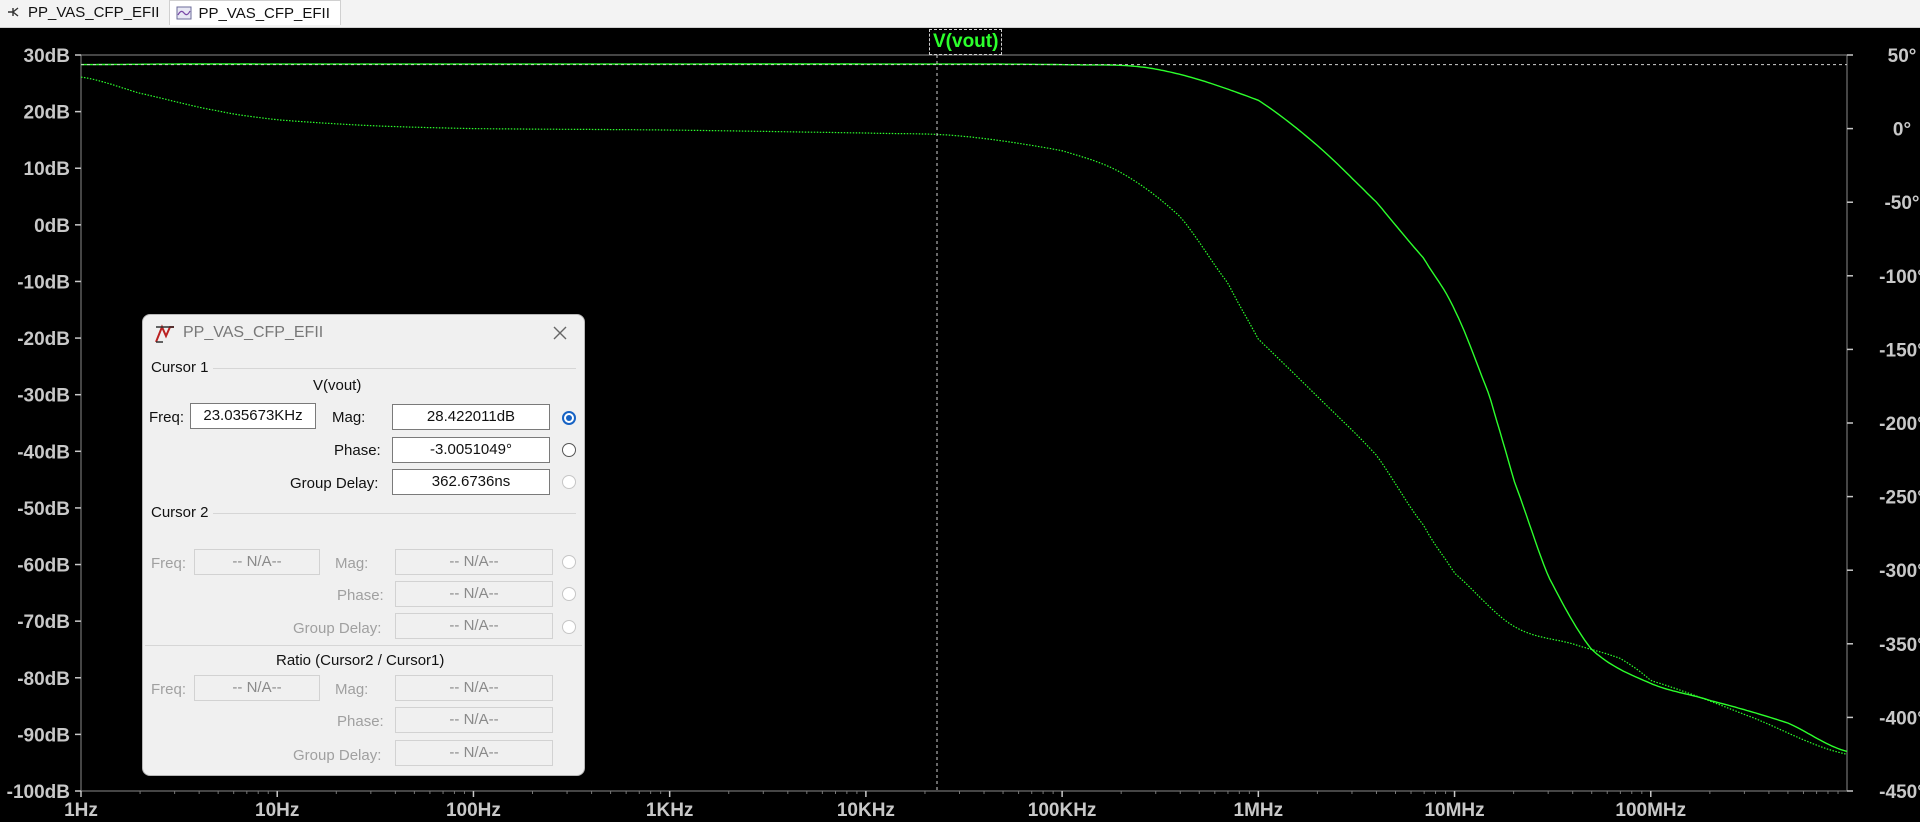 This screenshot has height=822, width=1920. What do you see at coordinates (1899, 571) in the screenshot?
I see `y-right-tick-label: -300°` at bounding box center [1899, 571].